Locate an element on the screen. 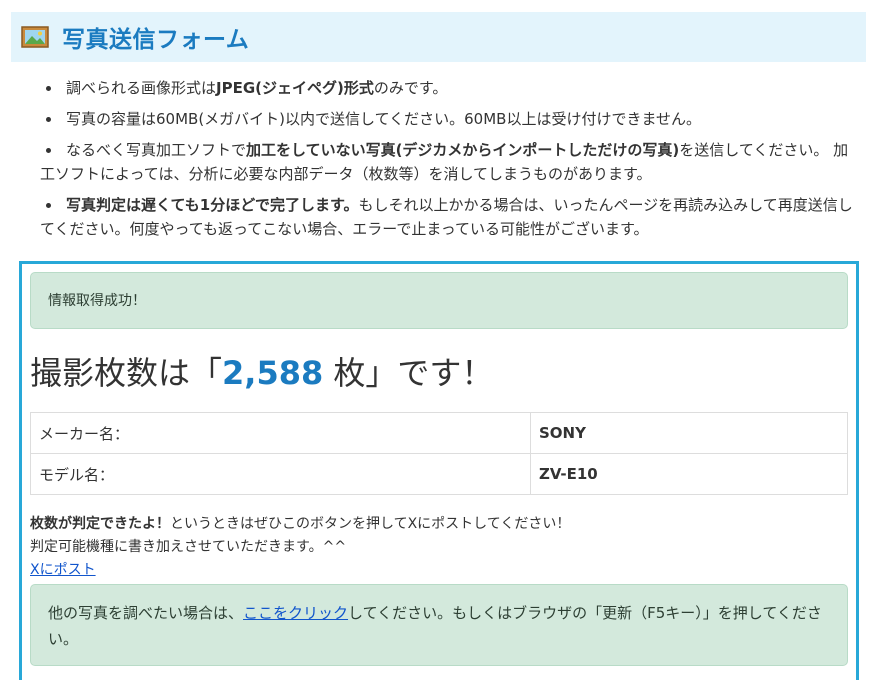 This screenshot has width=874, height=680. note-bold: 加工をしていない写真(デジカメからインポートしただけの写真) is located at coordinates (463, 150).